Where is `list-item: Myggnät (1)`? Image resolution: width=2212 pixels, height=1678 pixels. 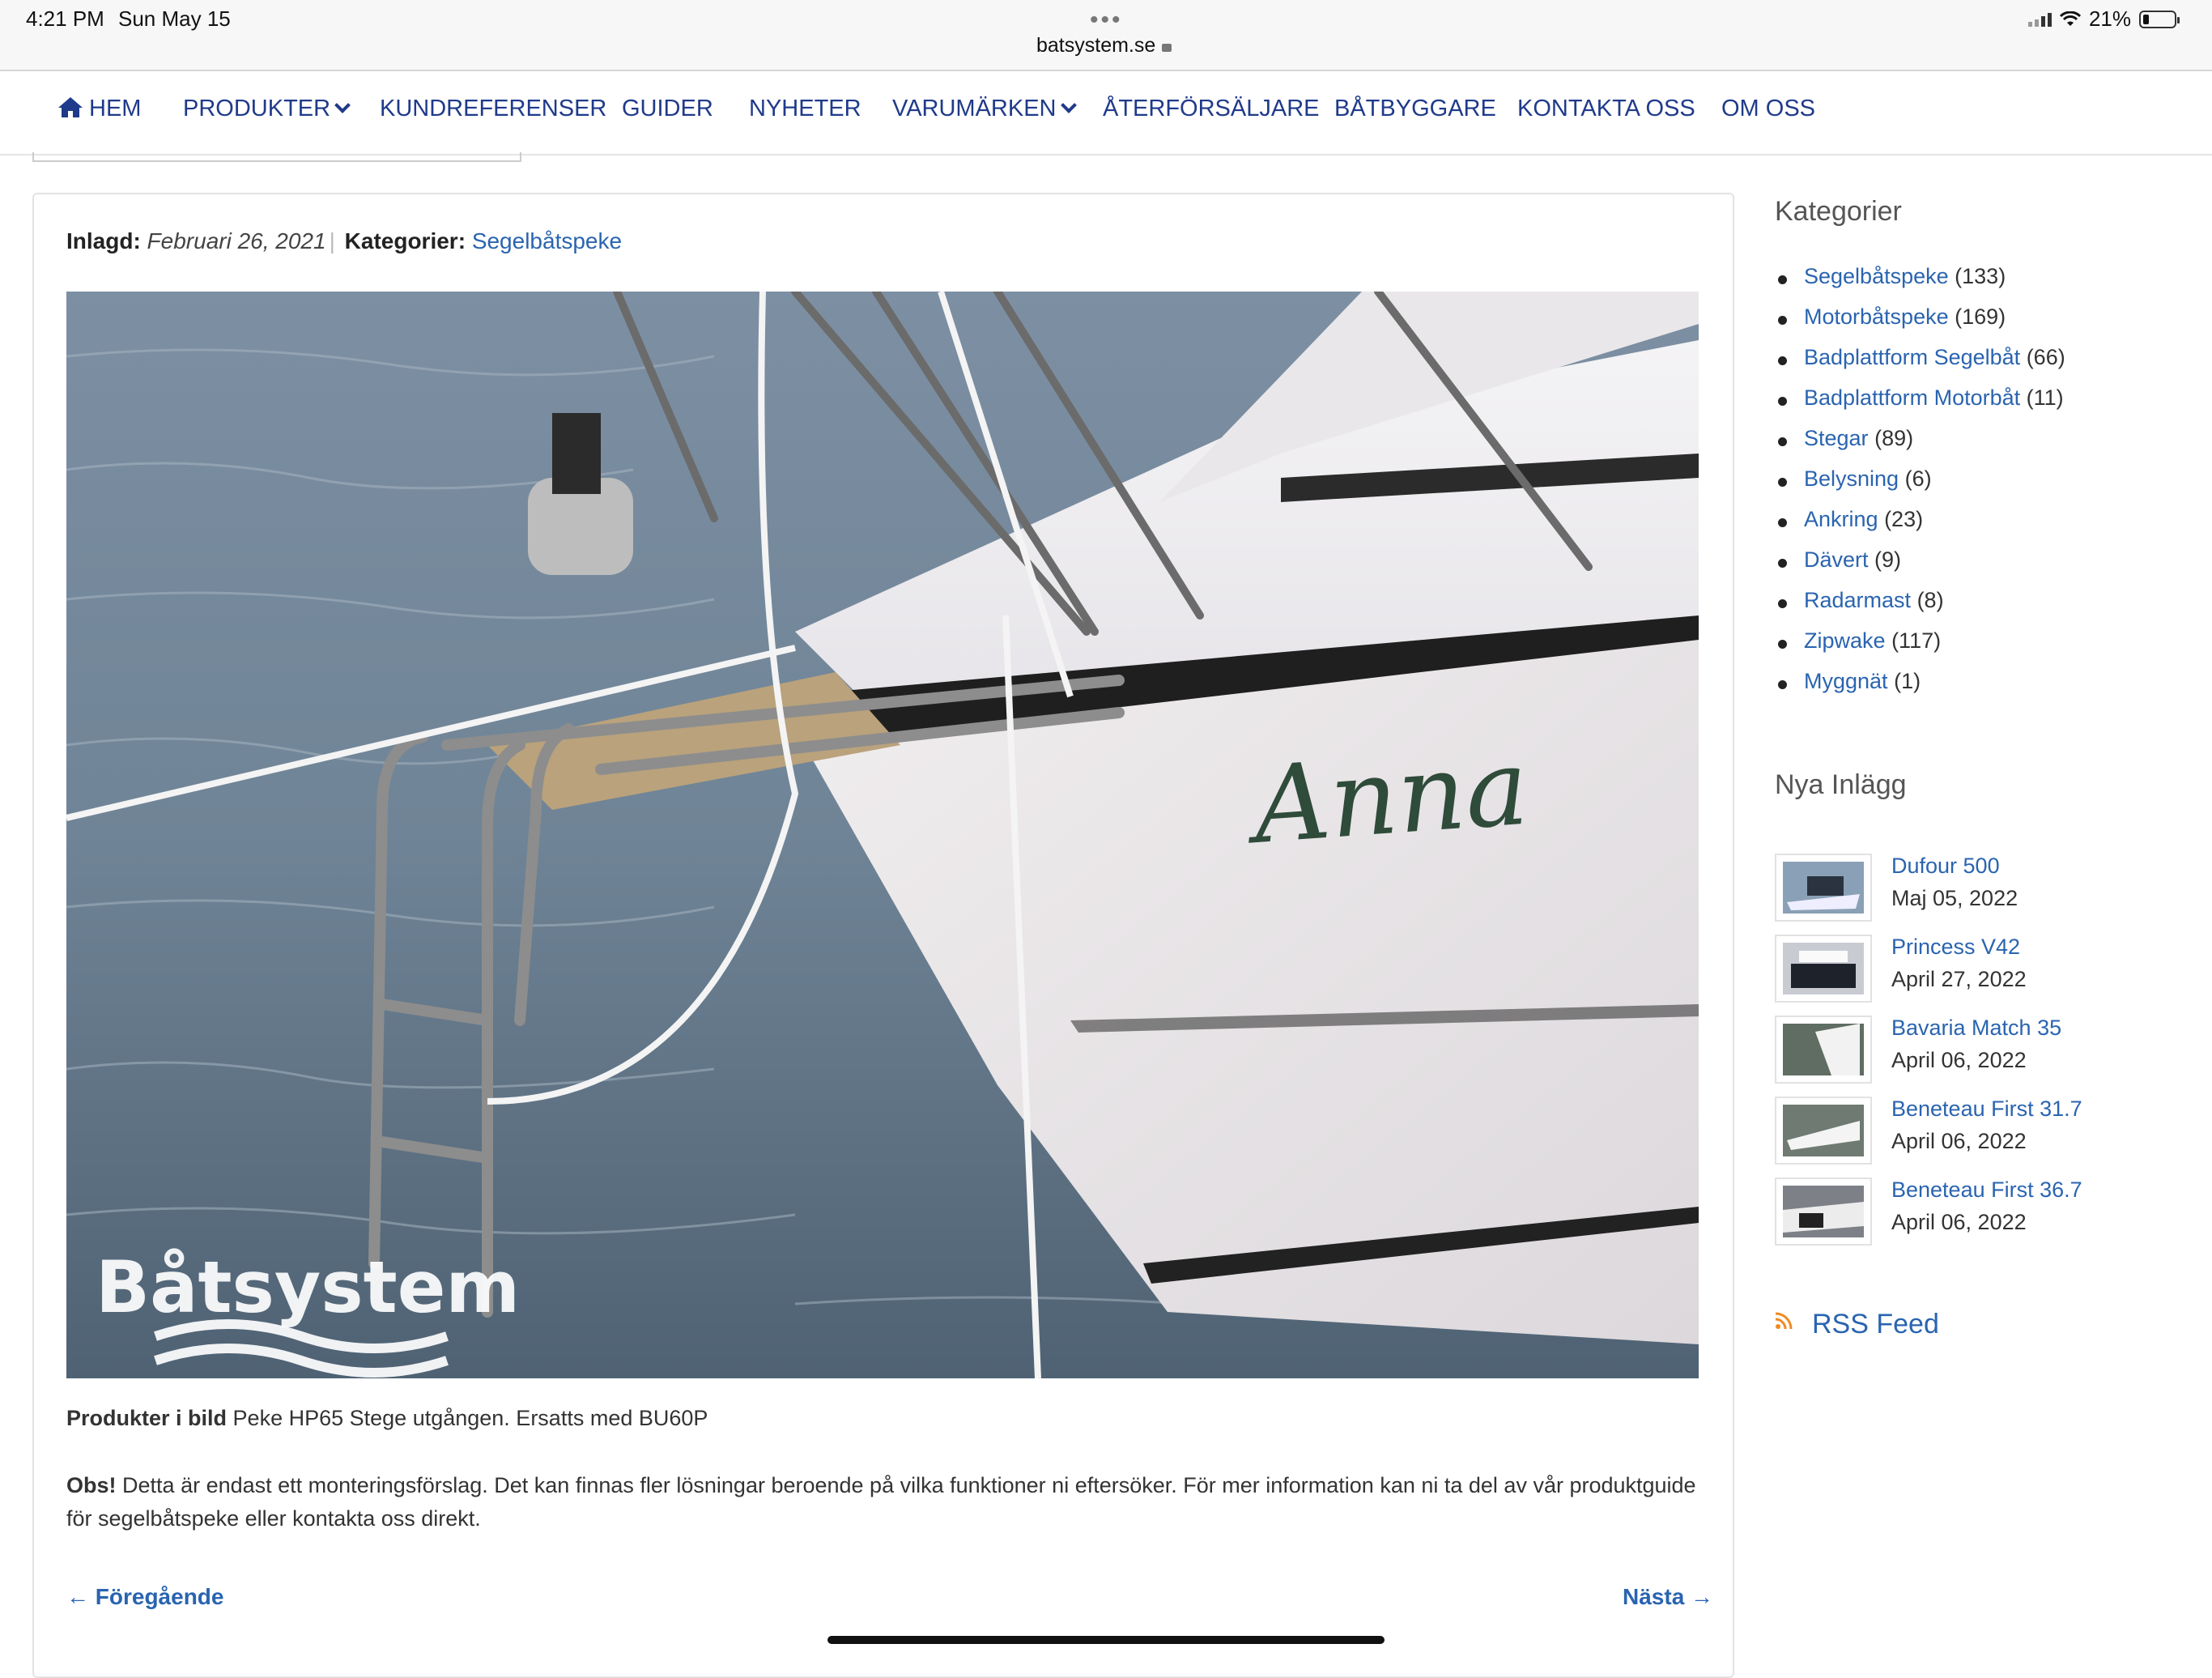
list-item: Myggnät (1) is located at coordinates (1920, 689).